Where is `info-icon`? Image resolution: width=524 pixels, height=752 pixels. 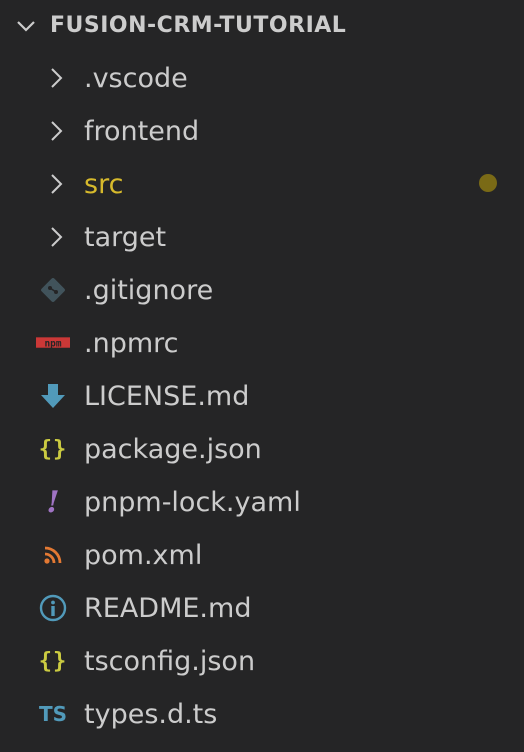
info-icon is located at coordinates (53, 608).